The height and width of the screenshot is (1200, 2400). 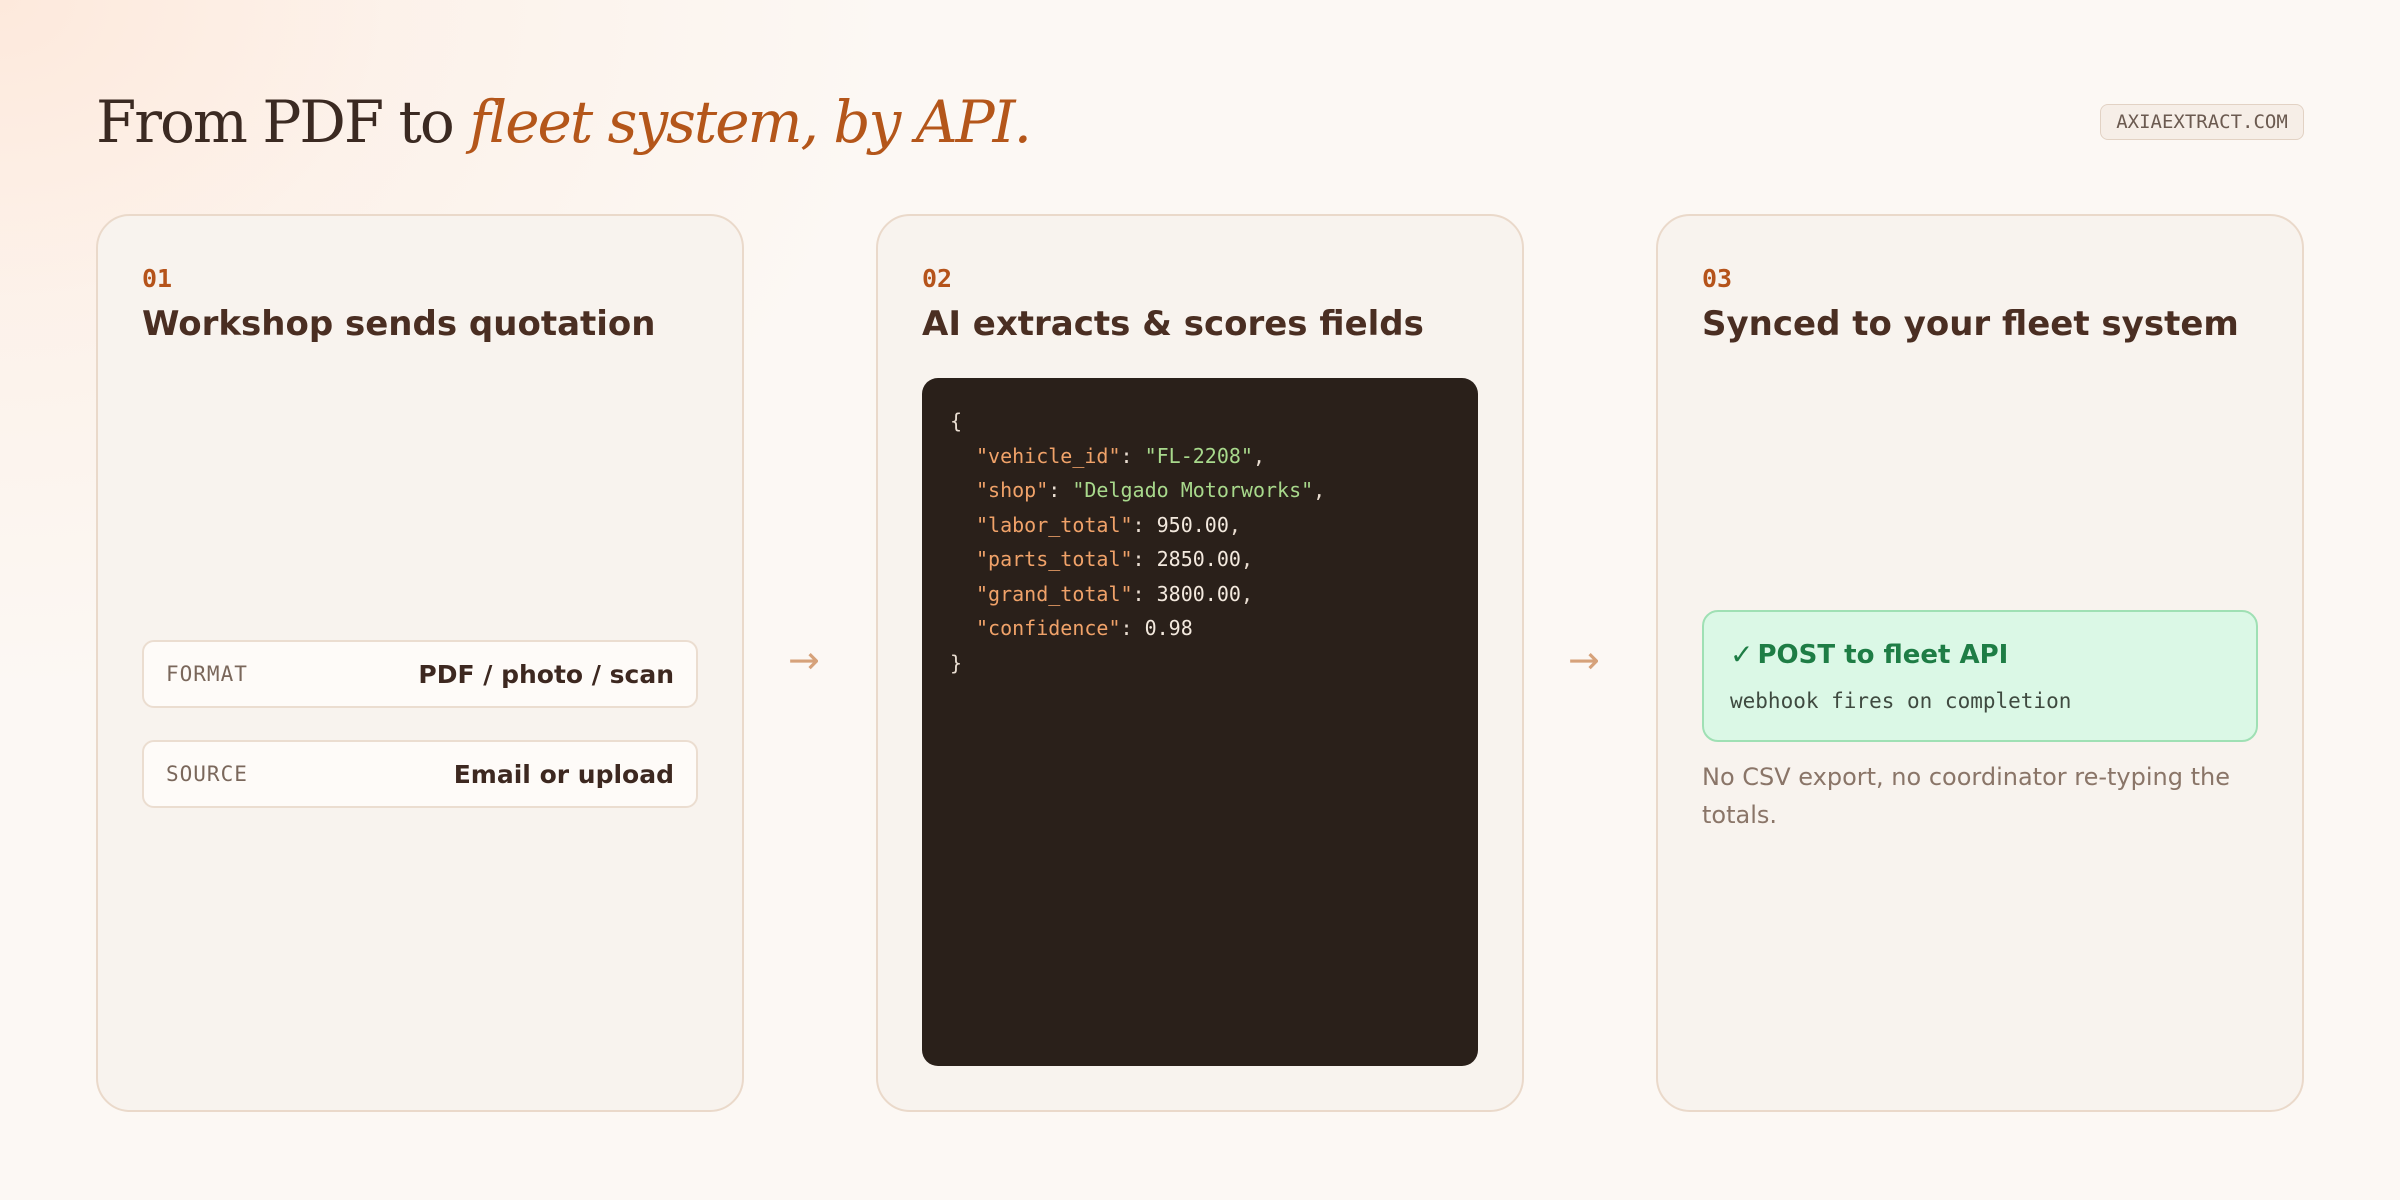 I want to click on json-value: 0.98, so click(x=1168, y=628).